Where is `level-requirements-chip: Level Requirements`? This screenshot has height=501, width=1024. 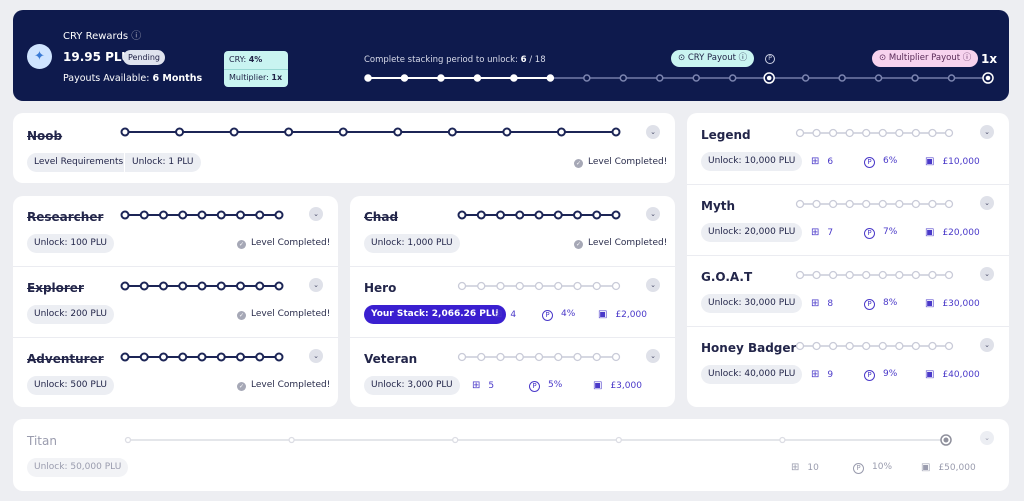 level-requirements-chip: Level Requirements is located at coordinates (79, 162).